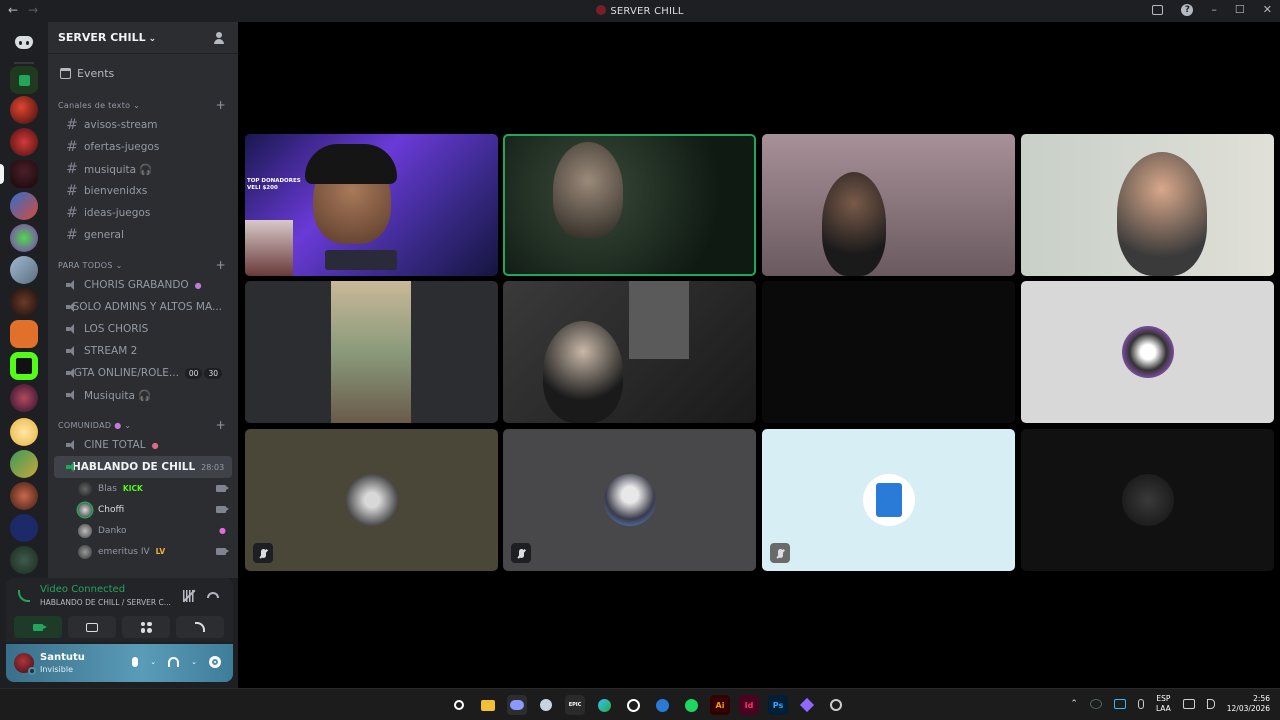  What do you see at coordinates (629, 352) in the screenshot?
I see `video-tile-white-headphones` at bounding box center [629, 352].